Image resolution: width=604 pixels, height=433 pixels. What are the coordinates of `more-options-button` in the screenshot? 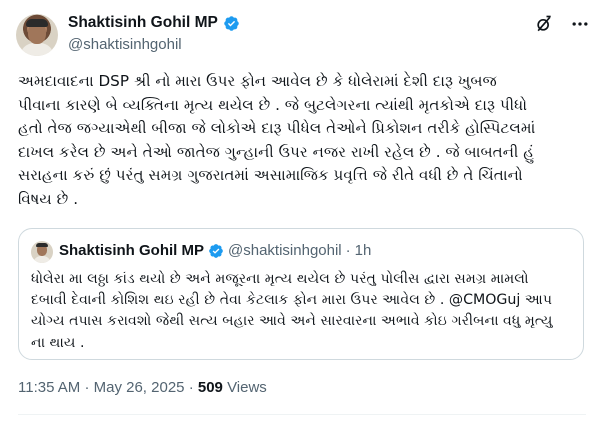 It's located at (580, 24).